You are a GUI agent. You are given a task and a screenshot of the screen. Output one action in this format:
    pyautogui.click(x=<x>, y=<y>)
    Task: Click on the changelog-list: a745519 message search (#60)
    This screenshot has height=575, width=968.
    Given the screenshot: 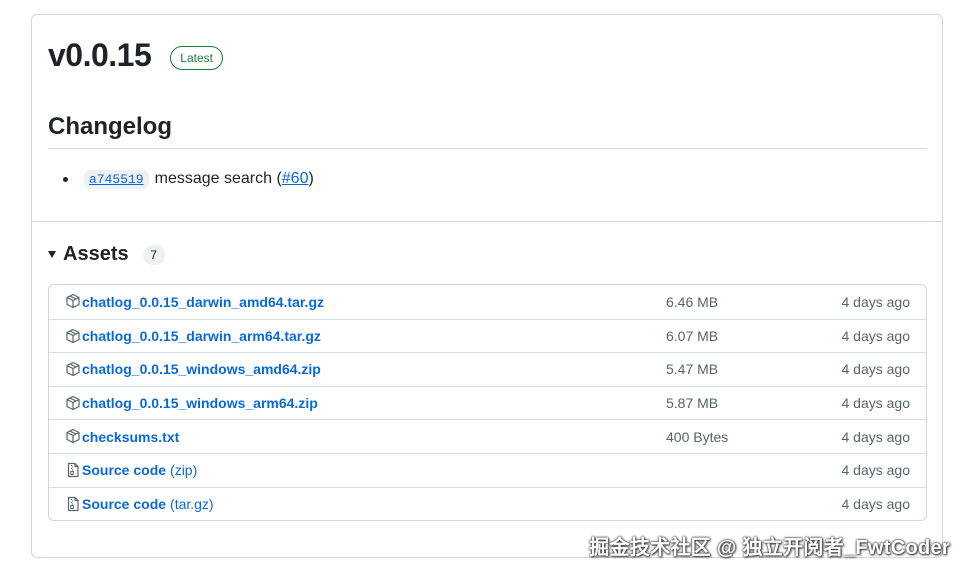 What is the action you would take?
    pyautogui.click(x=181, y=179)
    